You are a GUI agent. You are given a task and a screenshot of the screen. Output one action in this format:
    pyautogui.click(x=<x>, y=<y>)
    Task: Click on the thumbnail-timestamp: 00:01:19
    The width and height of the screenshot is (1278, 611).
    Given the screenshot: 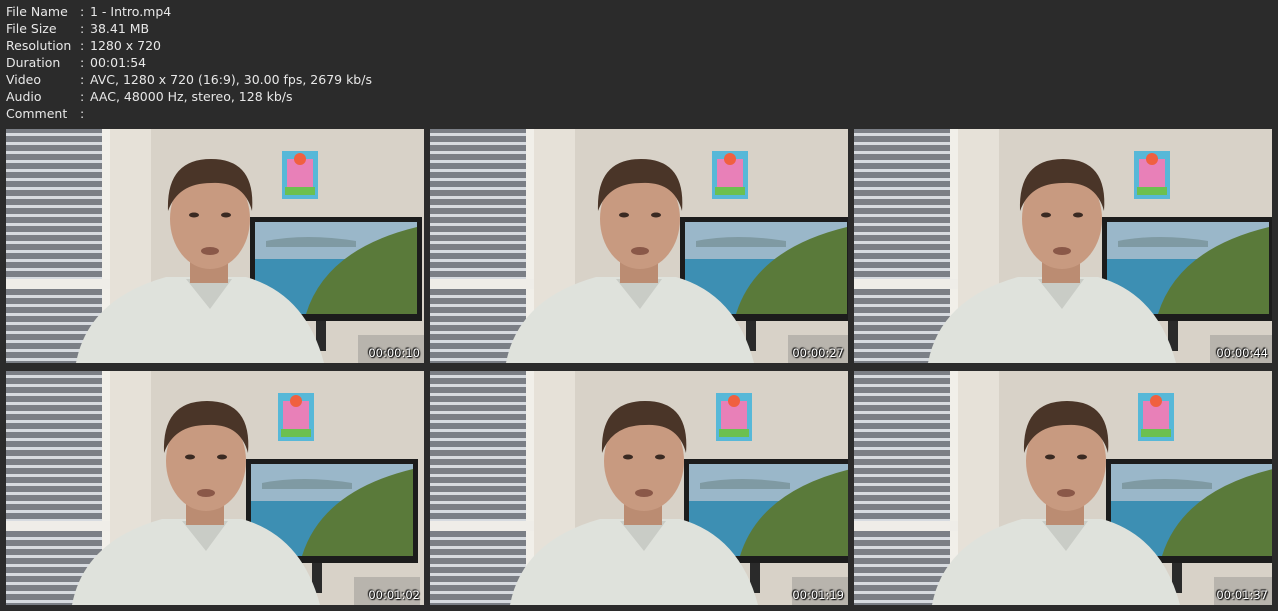 What is the action you would take?
    pyautogui.click(x=818, y=595)
    